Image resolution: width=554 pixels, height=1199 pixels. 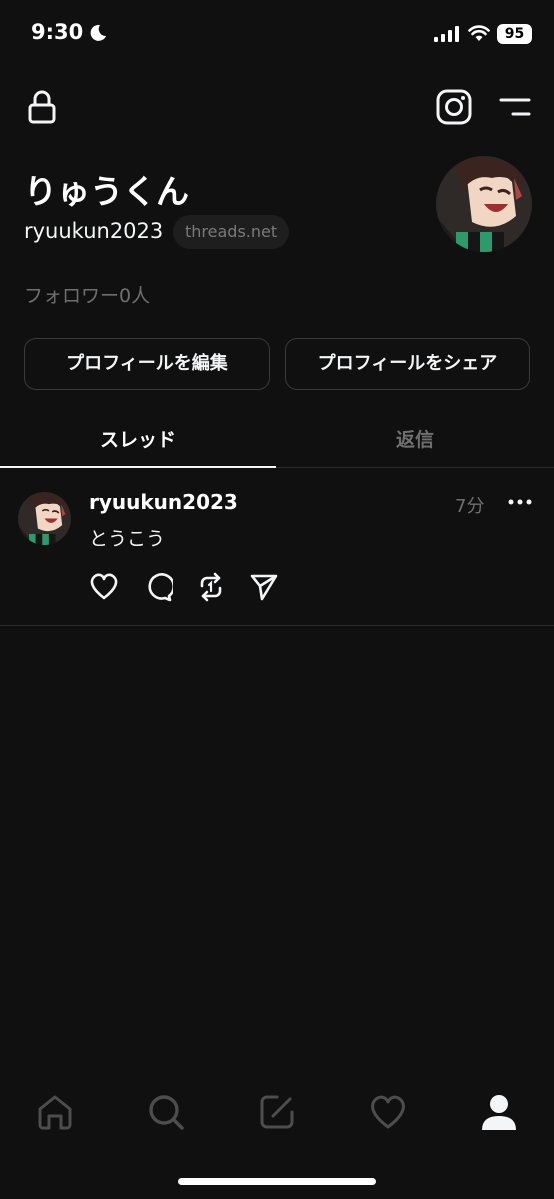 What do you see at coordinates (454, 107) in the screenshot?
I see `instagram-icon` at bounding box center [454, 107].